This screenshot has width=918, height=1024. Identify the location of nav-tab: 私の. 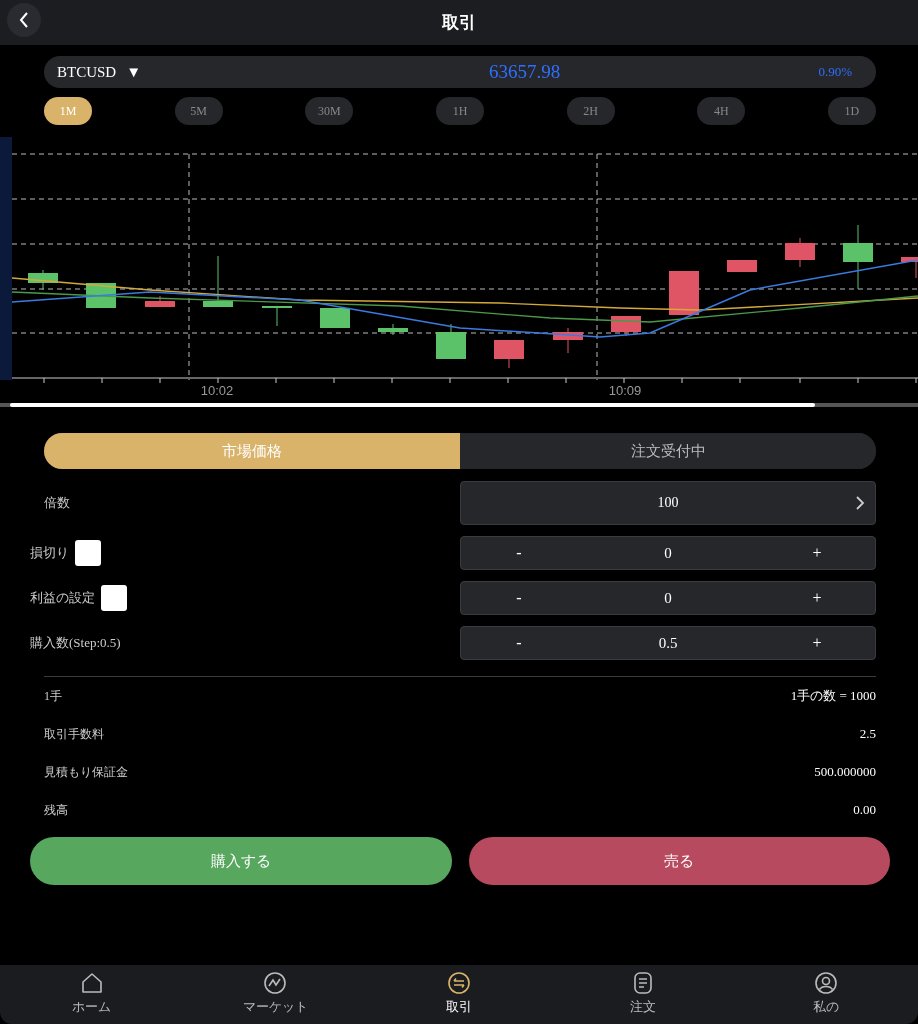
(826, 993).